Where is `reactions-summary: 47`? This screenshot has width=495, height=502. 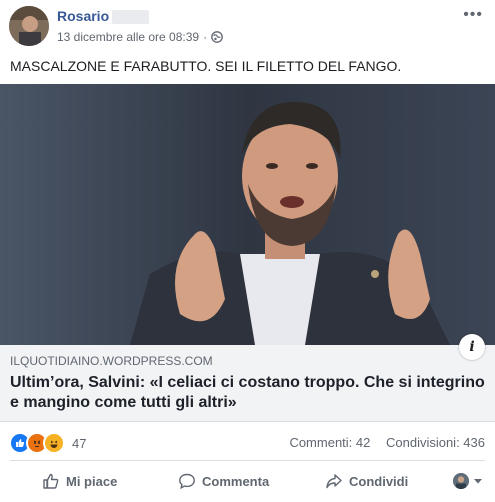
reactions-summary: 47 is located at coordinates (47, 443).